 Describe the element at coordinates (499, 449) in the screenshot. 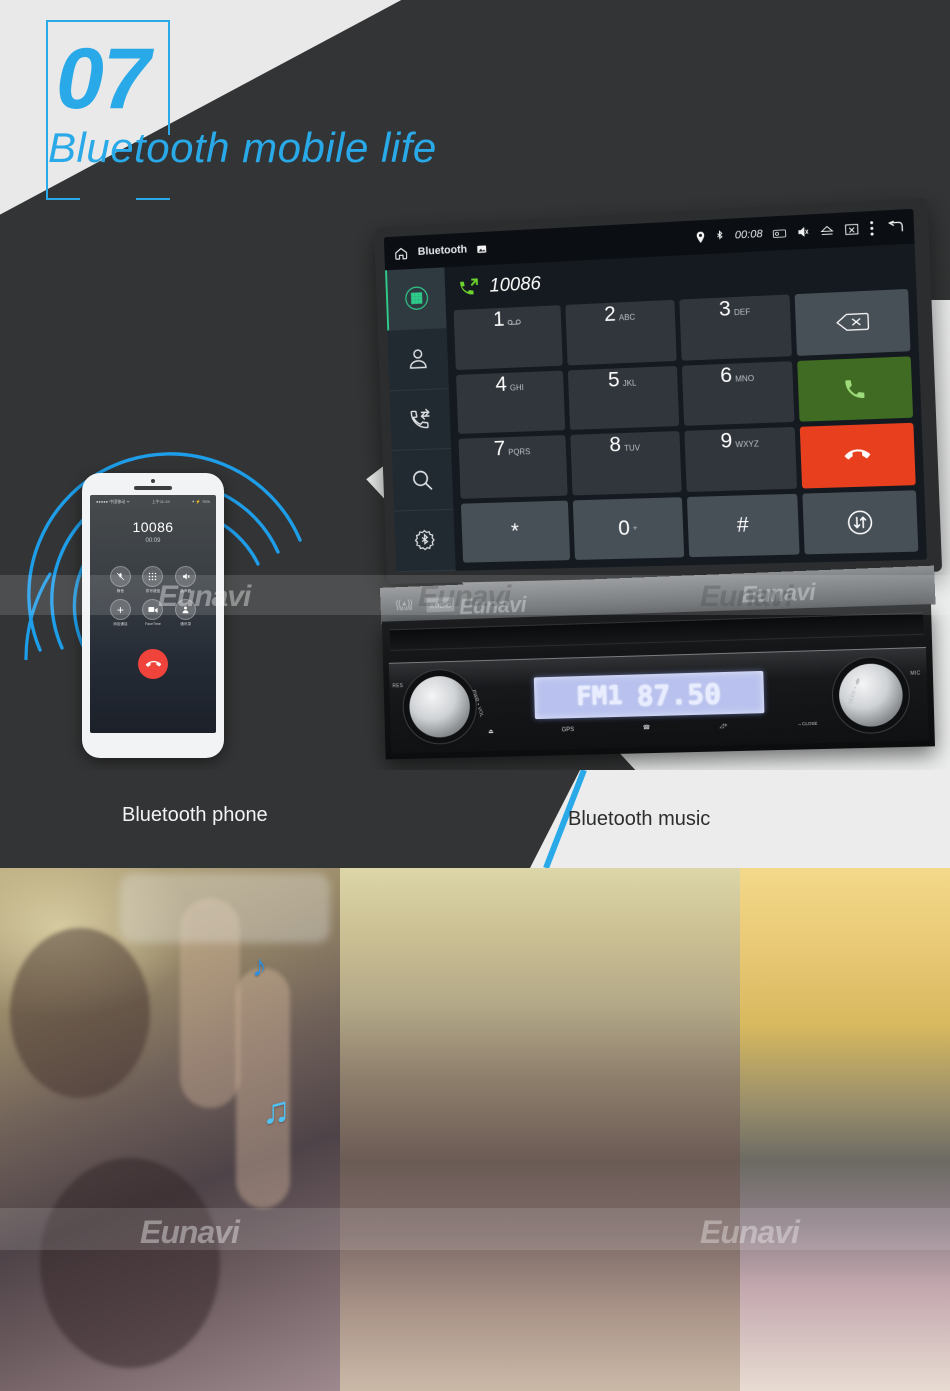

I see `key-digit: 7` at that location.